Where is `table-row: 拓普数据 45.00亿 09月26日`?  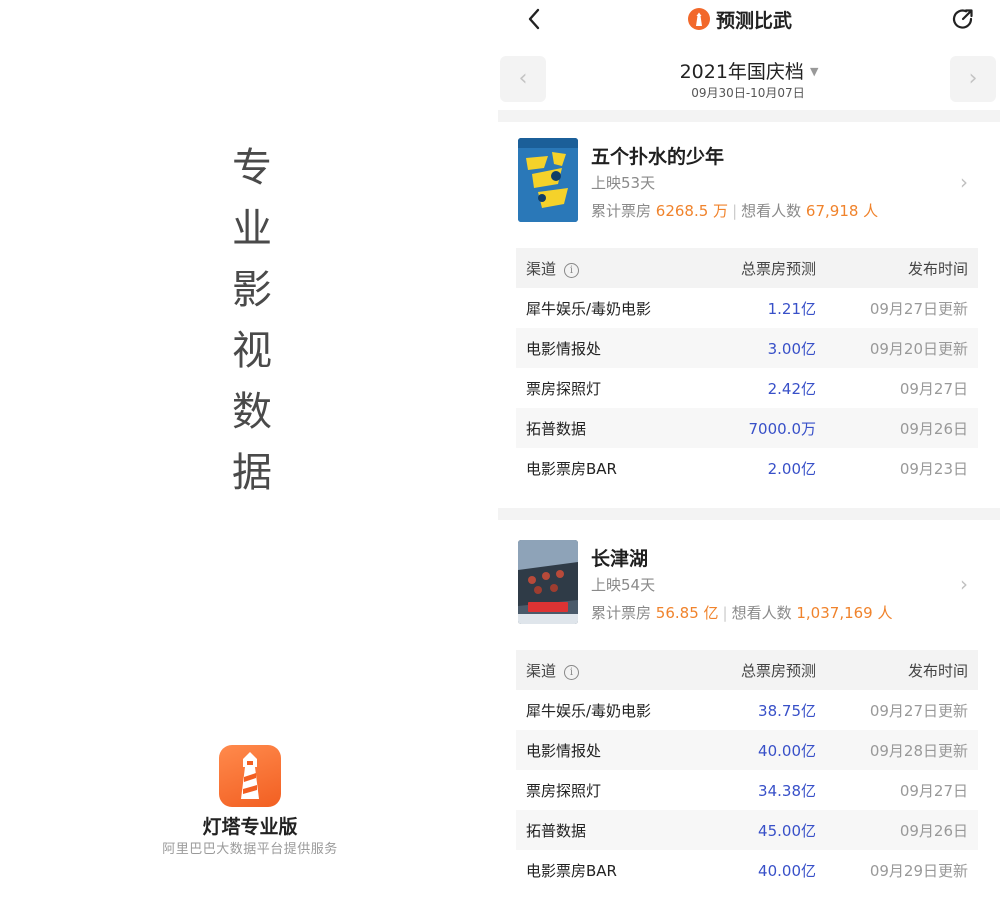 table-row: 拓普数据 45.00亿 09月26日 is located at coordinates (747, 830).